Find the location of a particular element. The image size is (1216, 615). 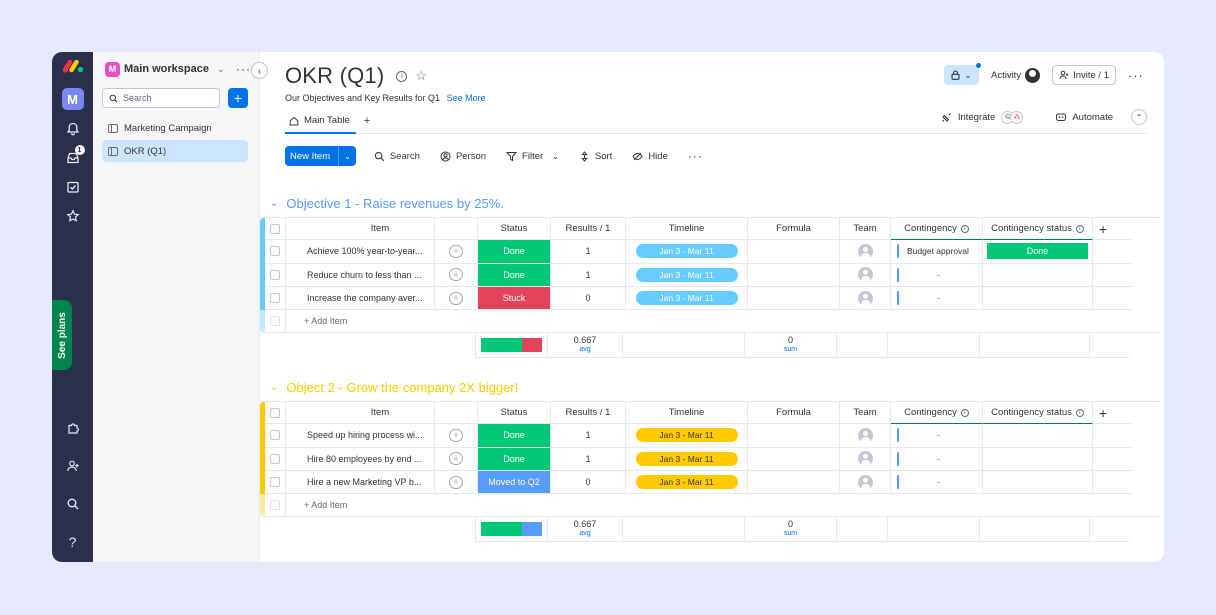

monday-logo-icon is located at coordinates (73, 67).